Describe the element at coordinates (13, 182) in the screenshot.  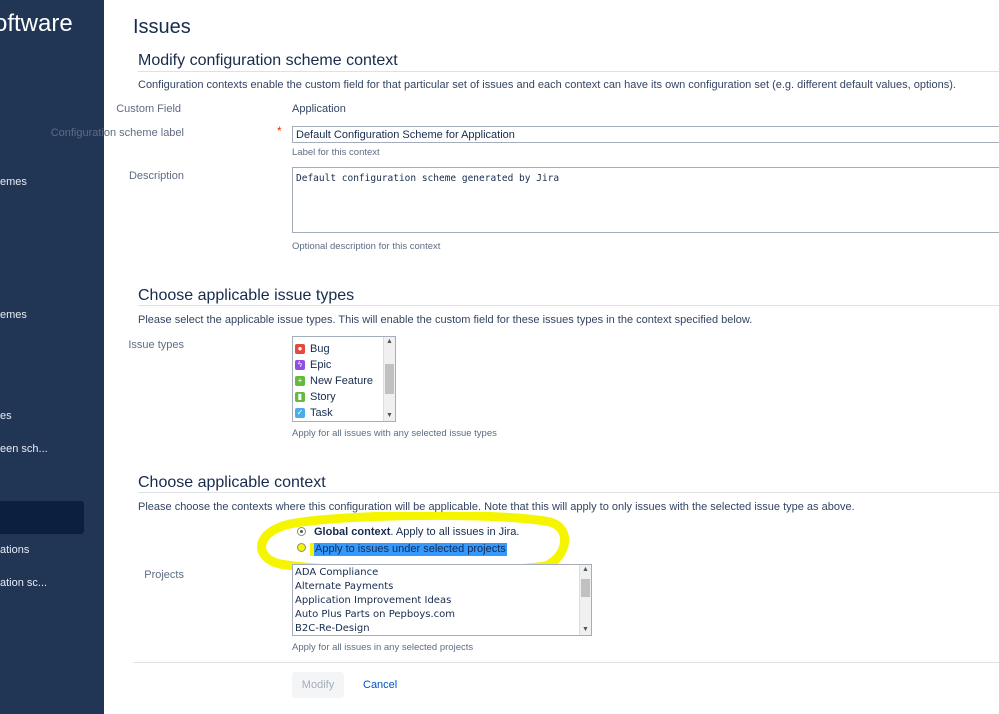
I see `sidebar-item-1: emes` at that location.